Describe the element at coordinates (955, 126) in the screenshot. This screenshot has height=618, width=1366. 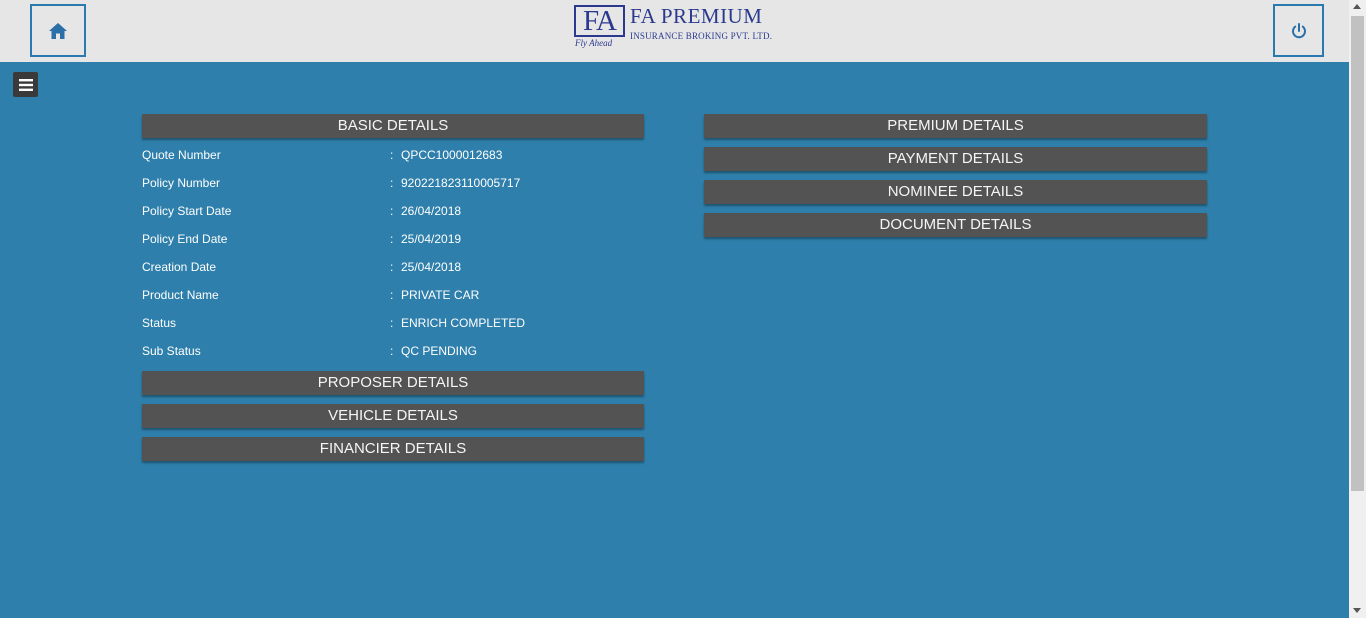
I see `premium-details-header: PREMIUM DETAILS` at that location.